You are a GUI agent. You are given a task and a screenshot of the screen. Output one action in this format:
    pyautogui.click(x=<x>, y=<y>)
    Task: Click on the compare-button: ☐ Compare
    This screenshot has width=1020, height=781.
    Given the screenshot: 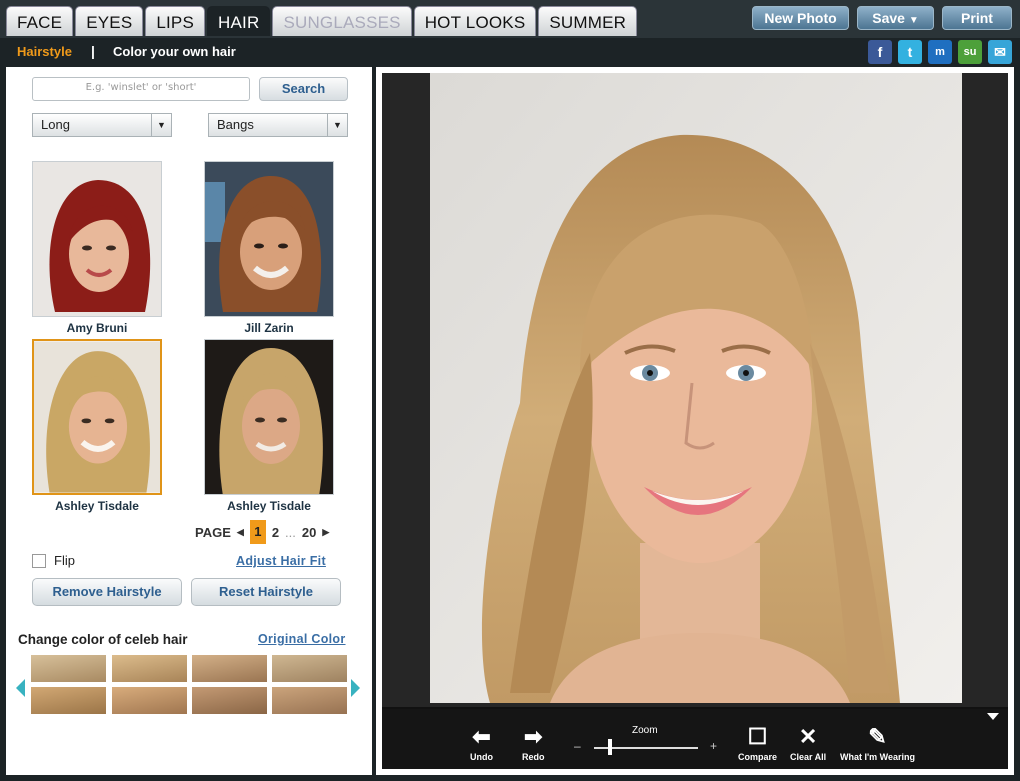 What is the action you would take?
    pyautogui.click(x=758, y=743)
    